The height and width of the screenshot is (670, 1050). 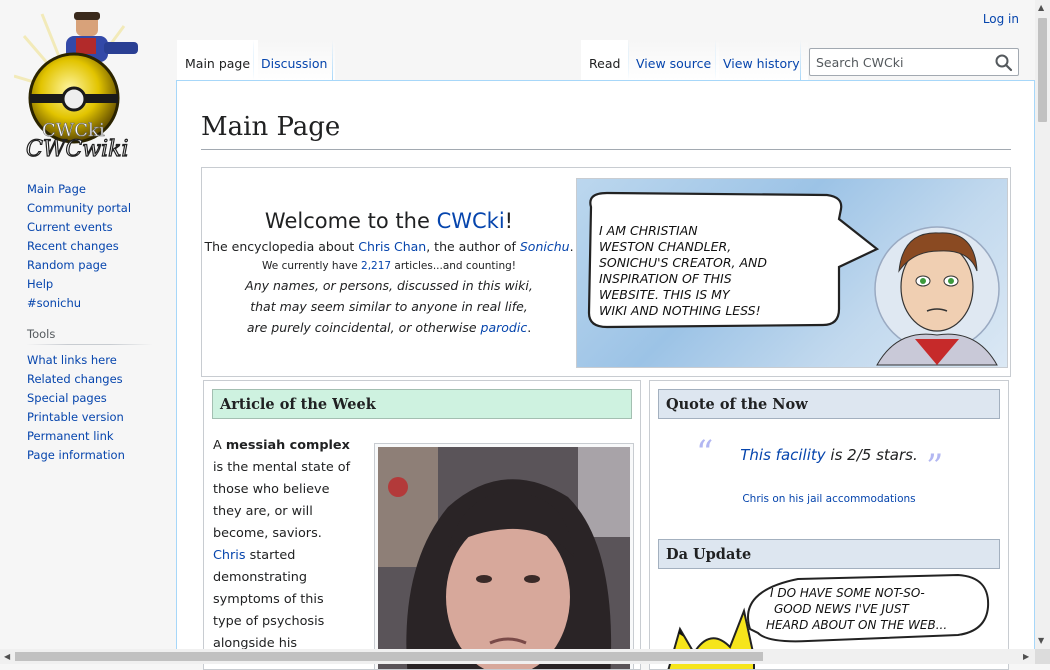 I want to click on sidebar-item-printable-version: Printable version, so click(x=75, y=417).